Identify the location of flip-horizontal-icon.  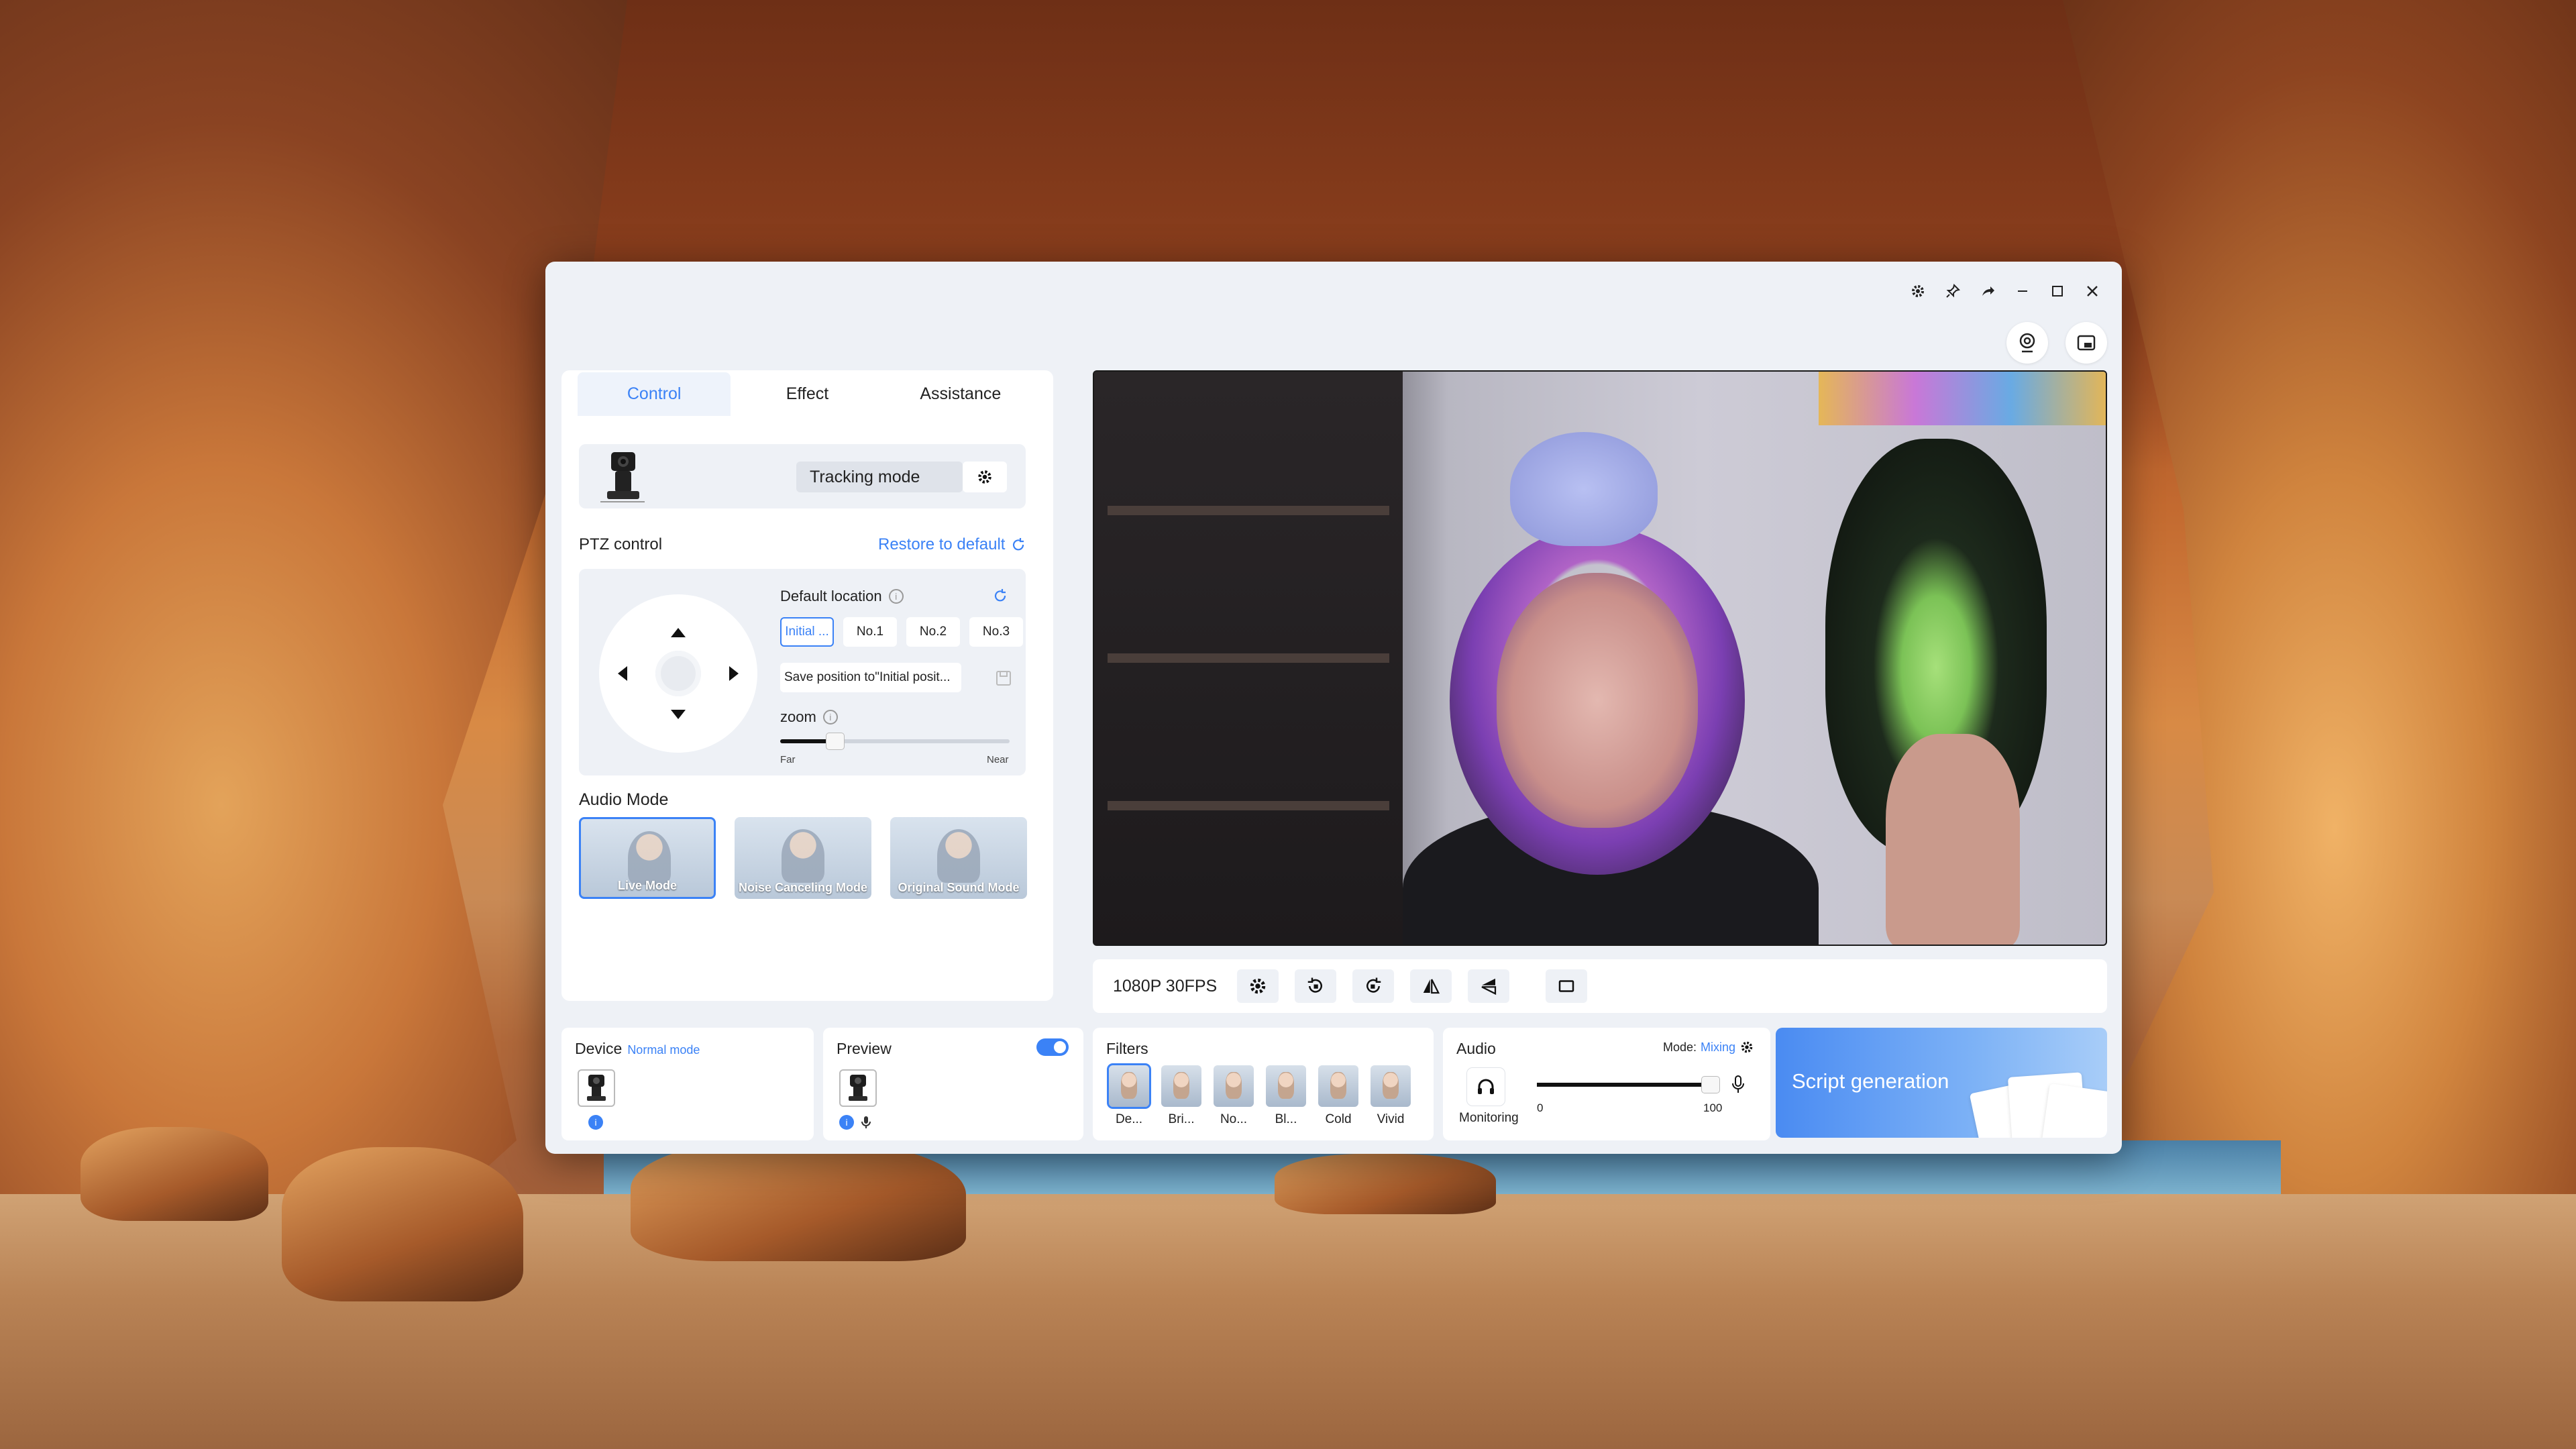
(1431, 986).